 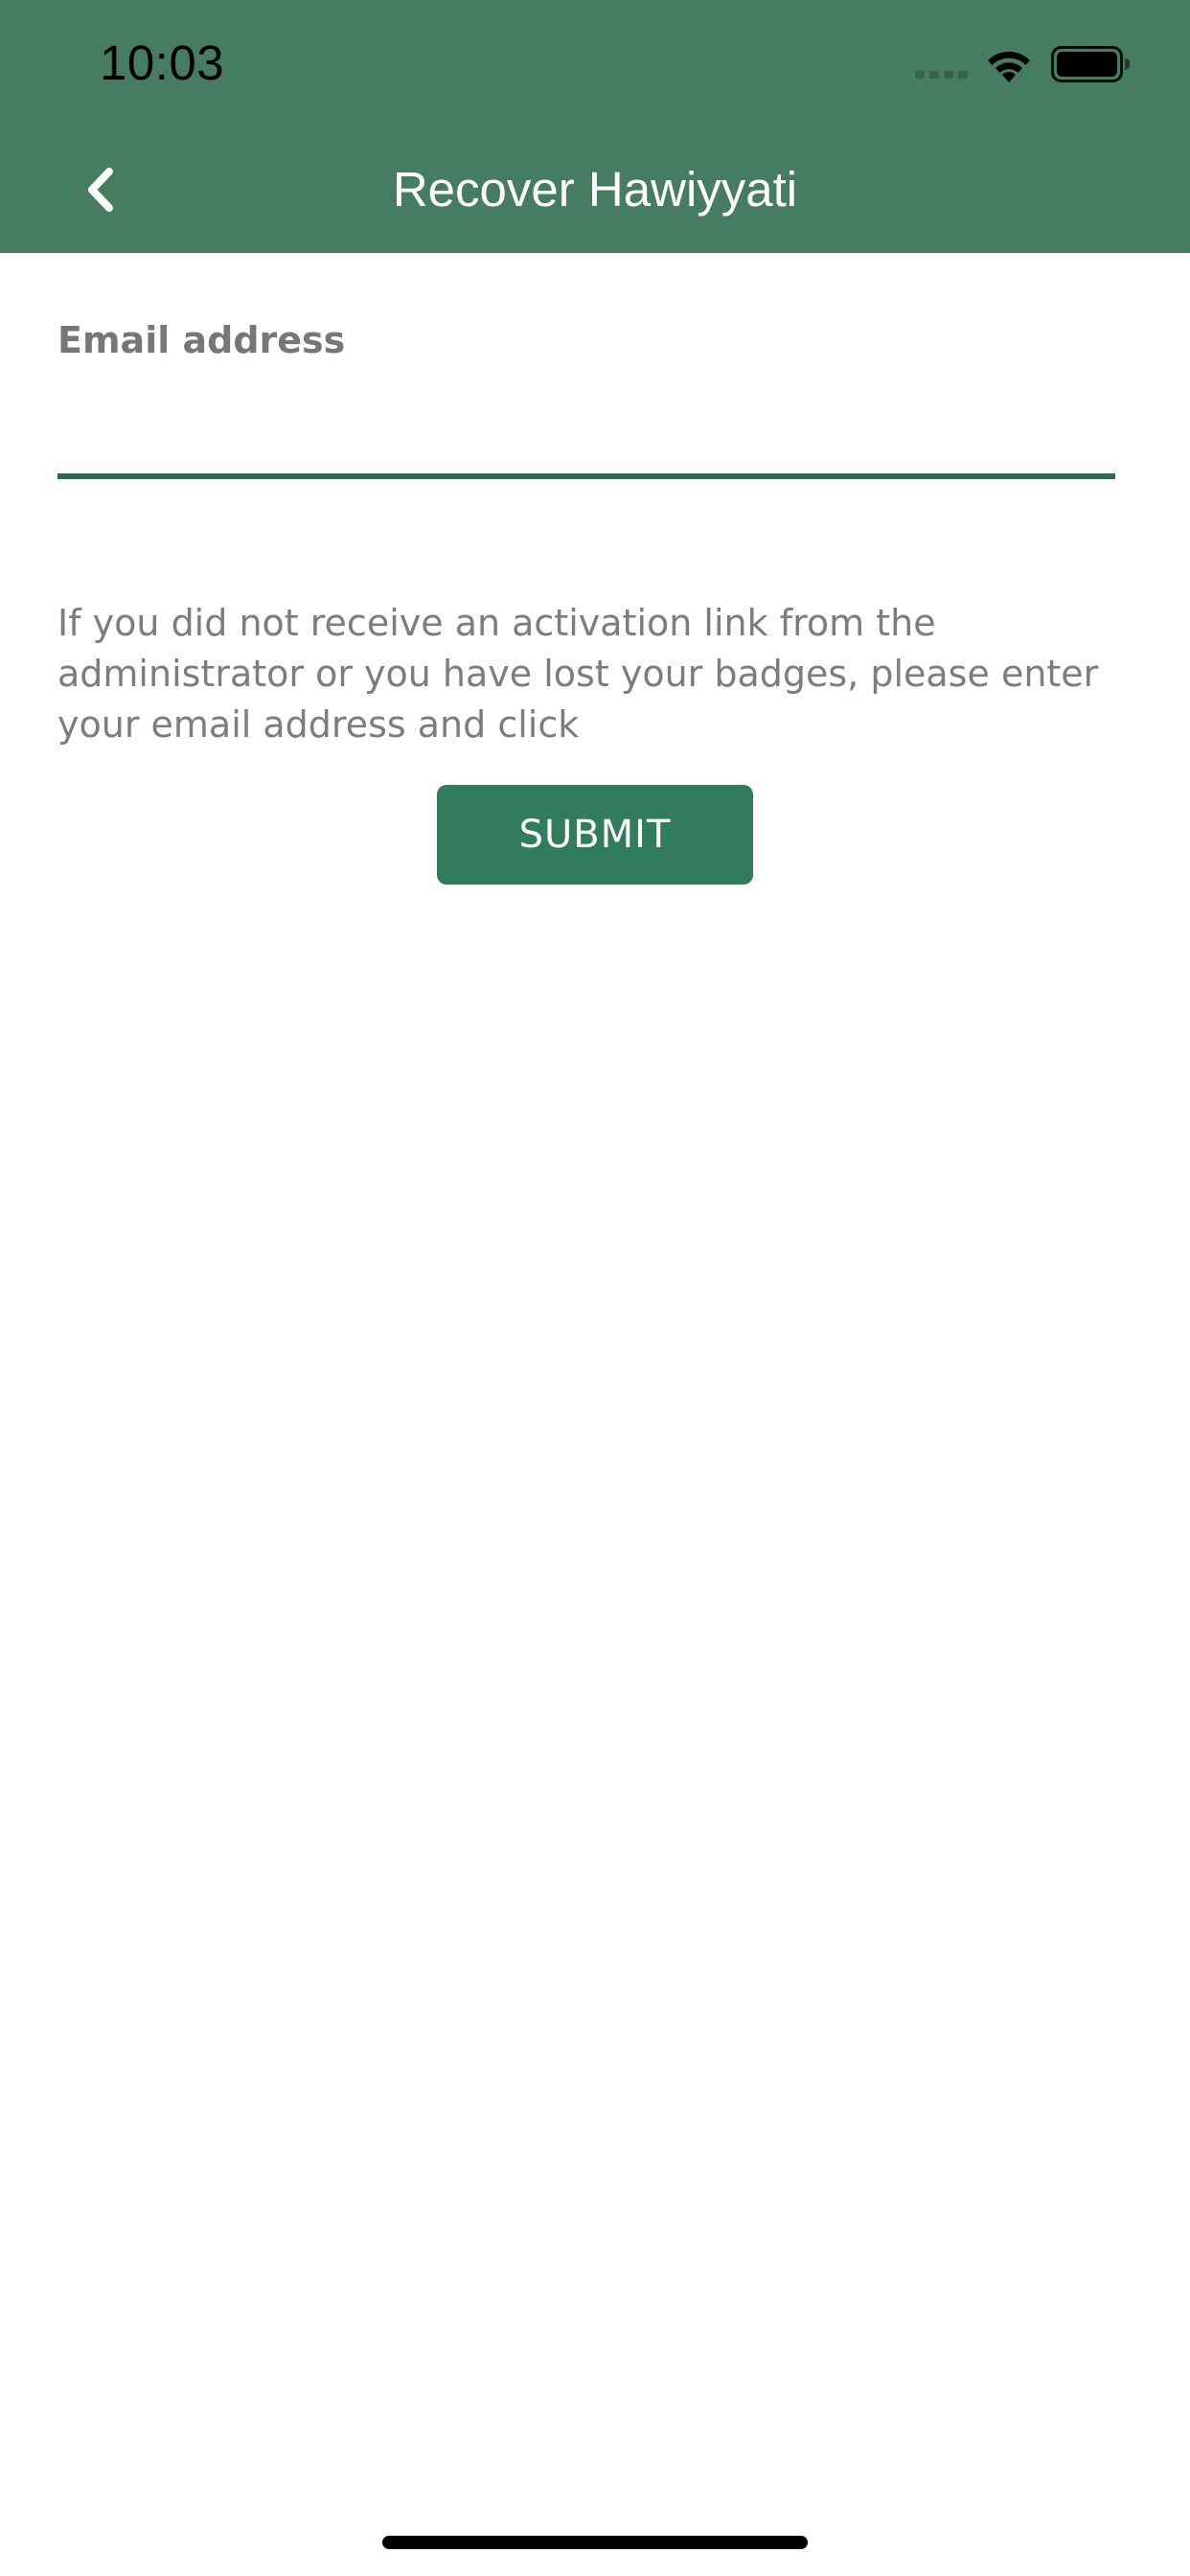 What do you see at coordinates (586, 431) in the screenshot?
I see `email-field` at bounding box center [586, 431].